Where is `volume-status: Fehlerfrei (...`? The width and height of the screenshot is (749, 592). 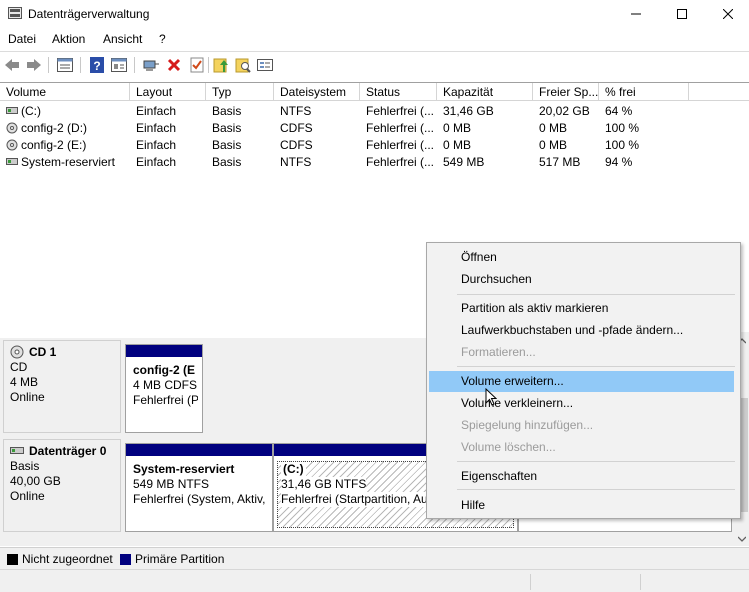 volume-status: Fehlerfrei (... is located at coordinates (400, 128).